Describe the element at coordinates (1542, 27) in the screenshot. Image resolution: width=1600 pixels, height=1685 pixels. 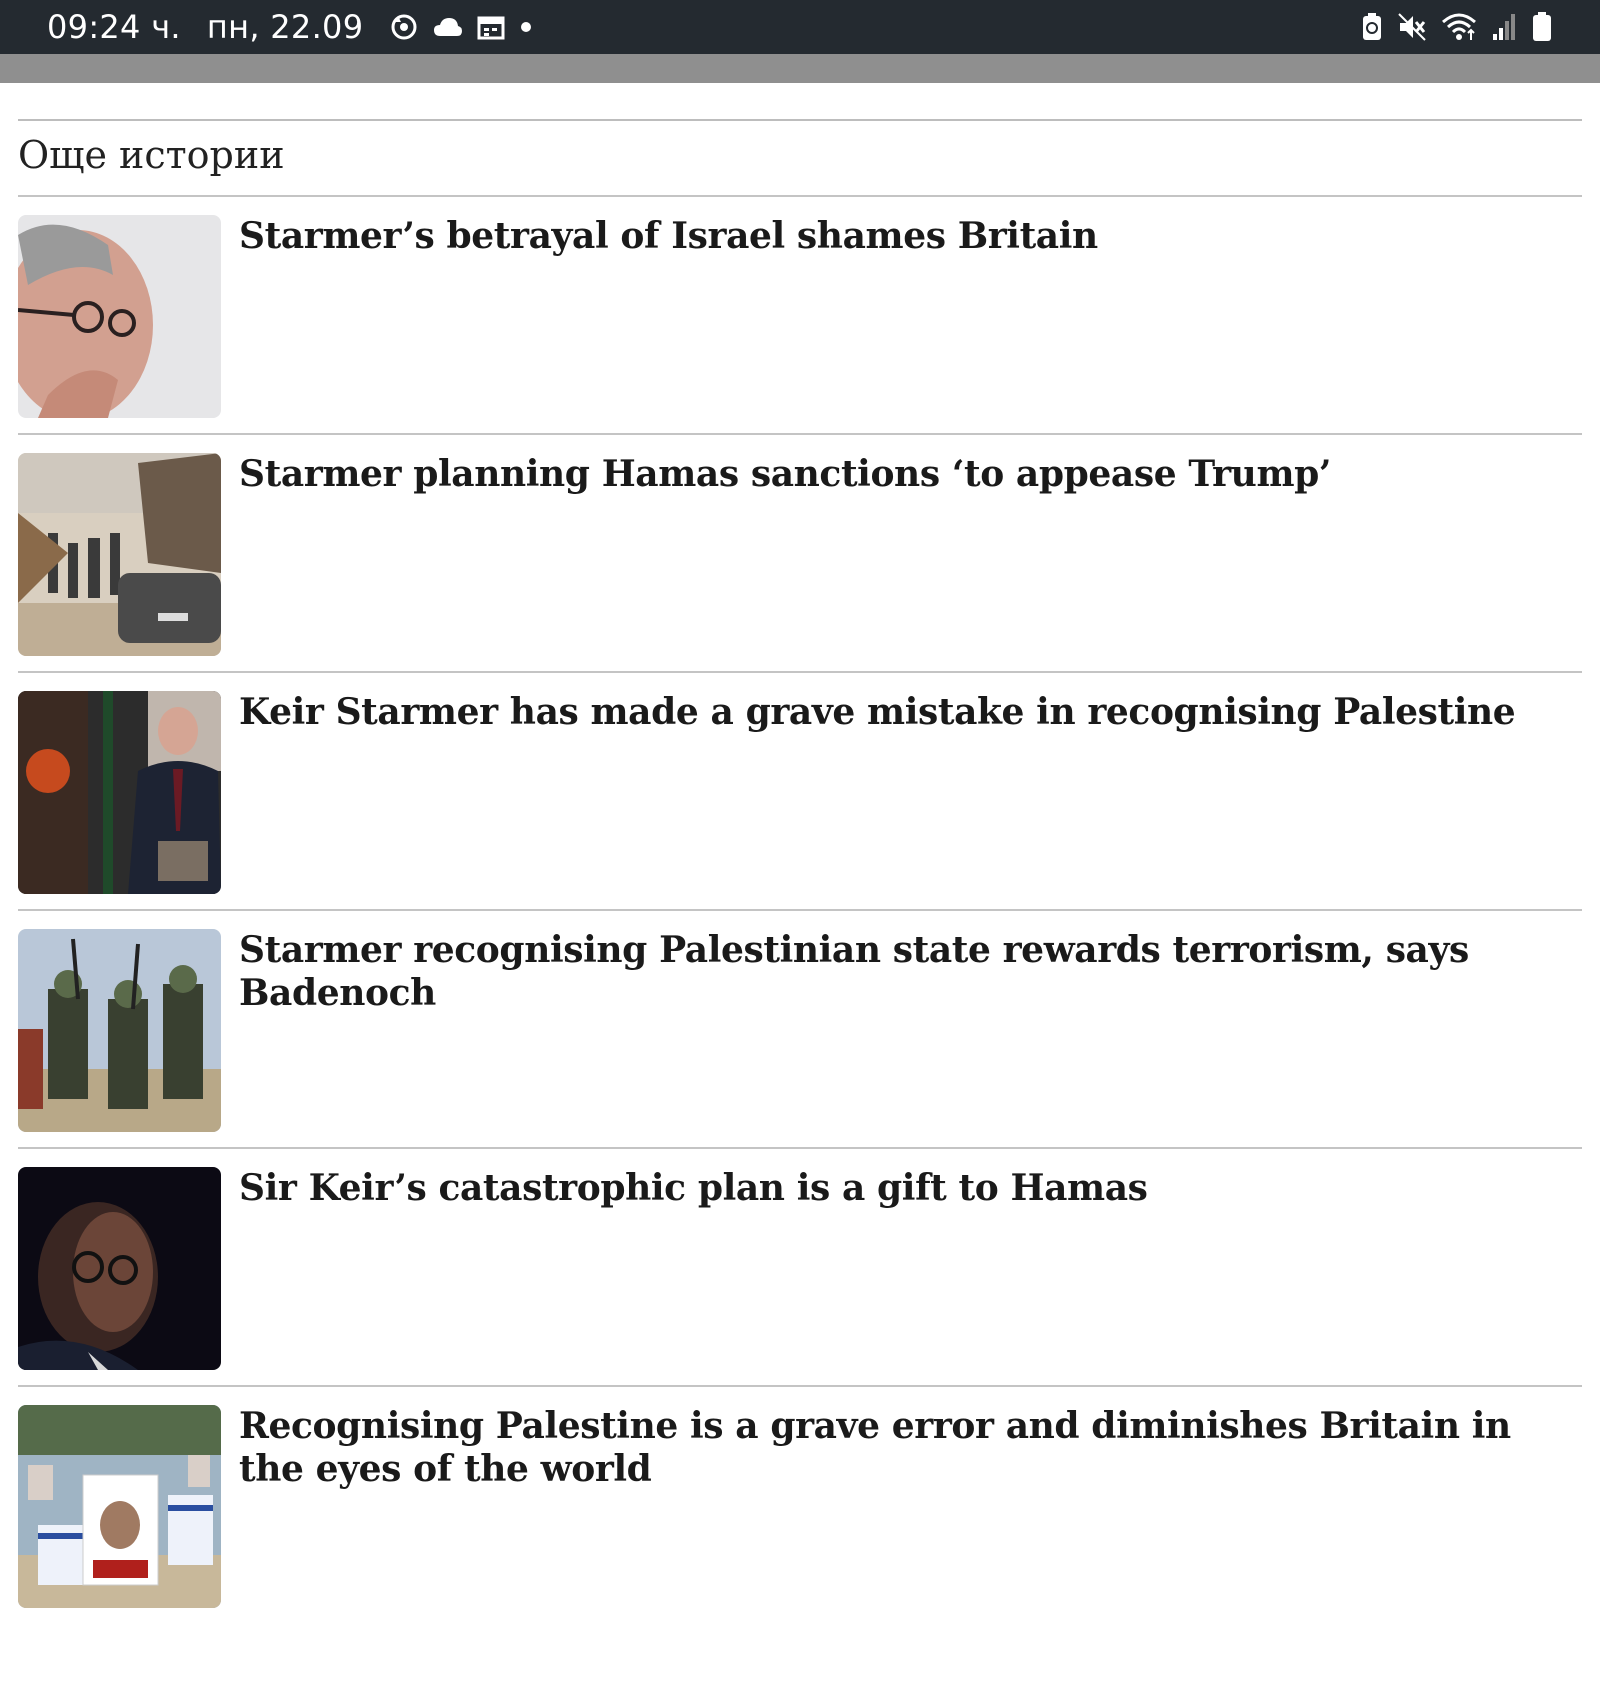
I see `battery-icon` at that location.